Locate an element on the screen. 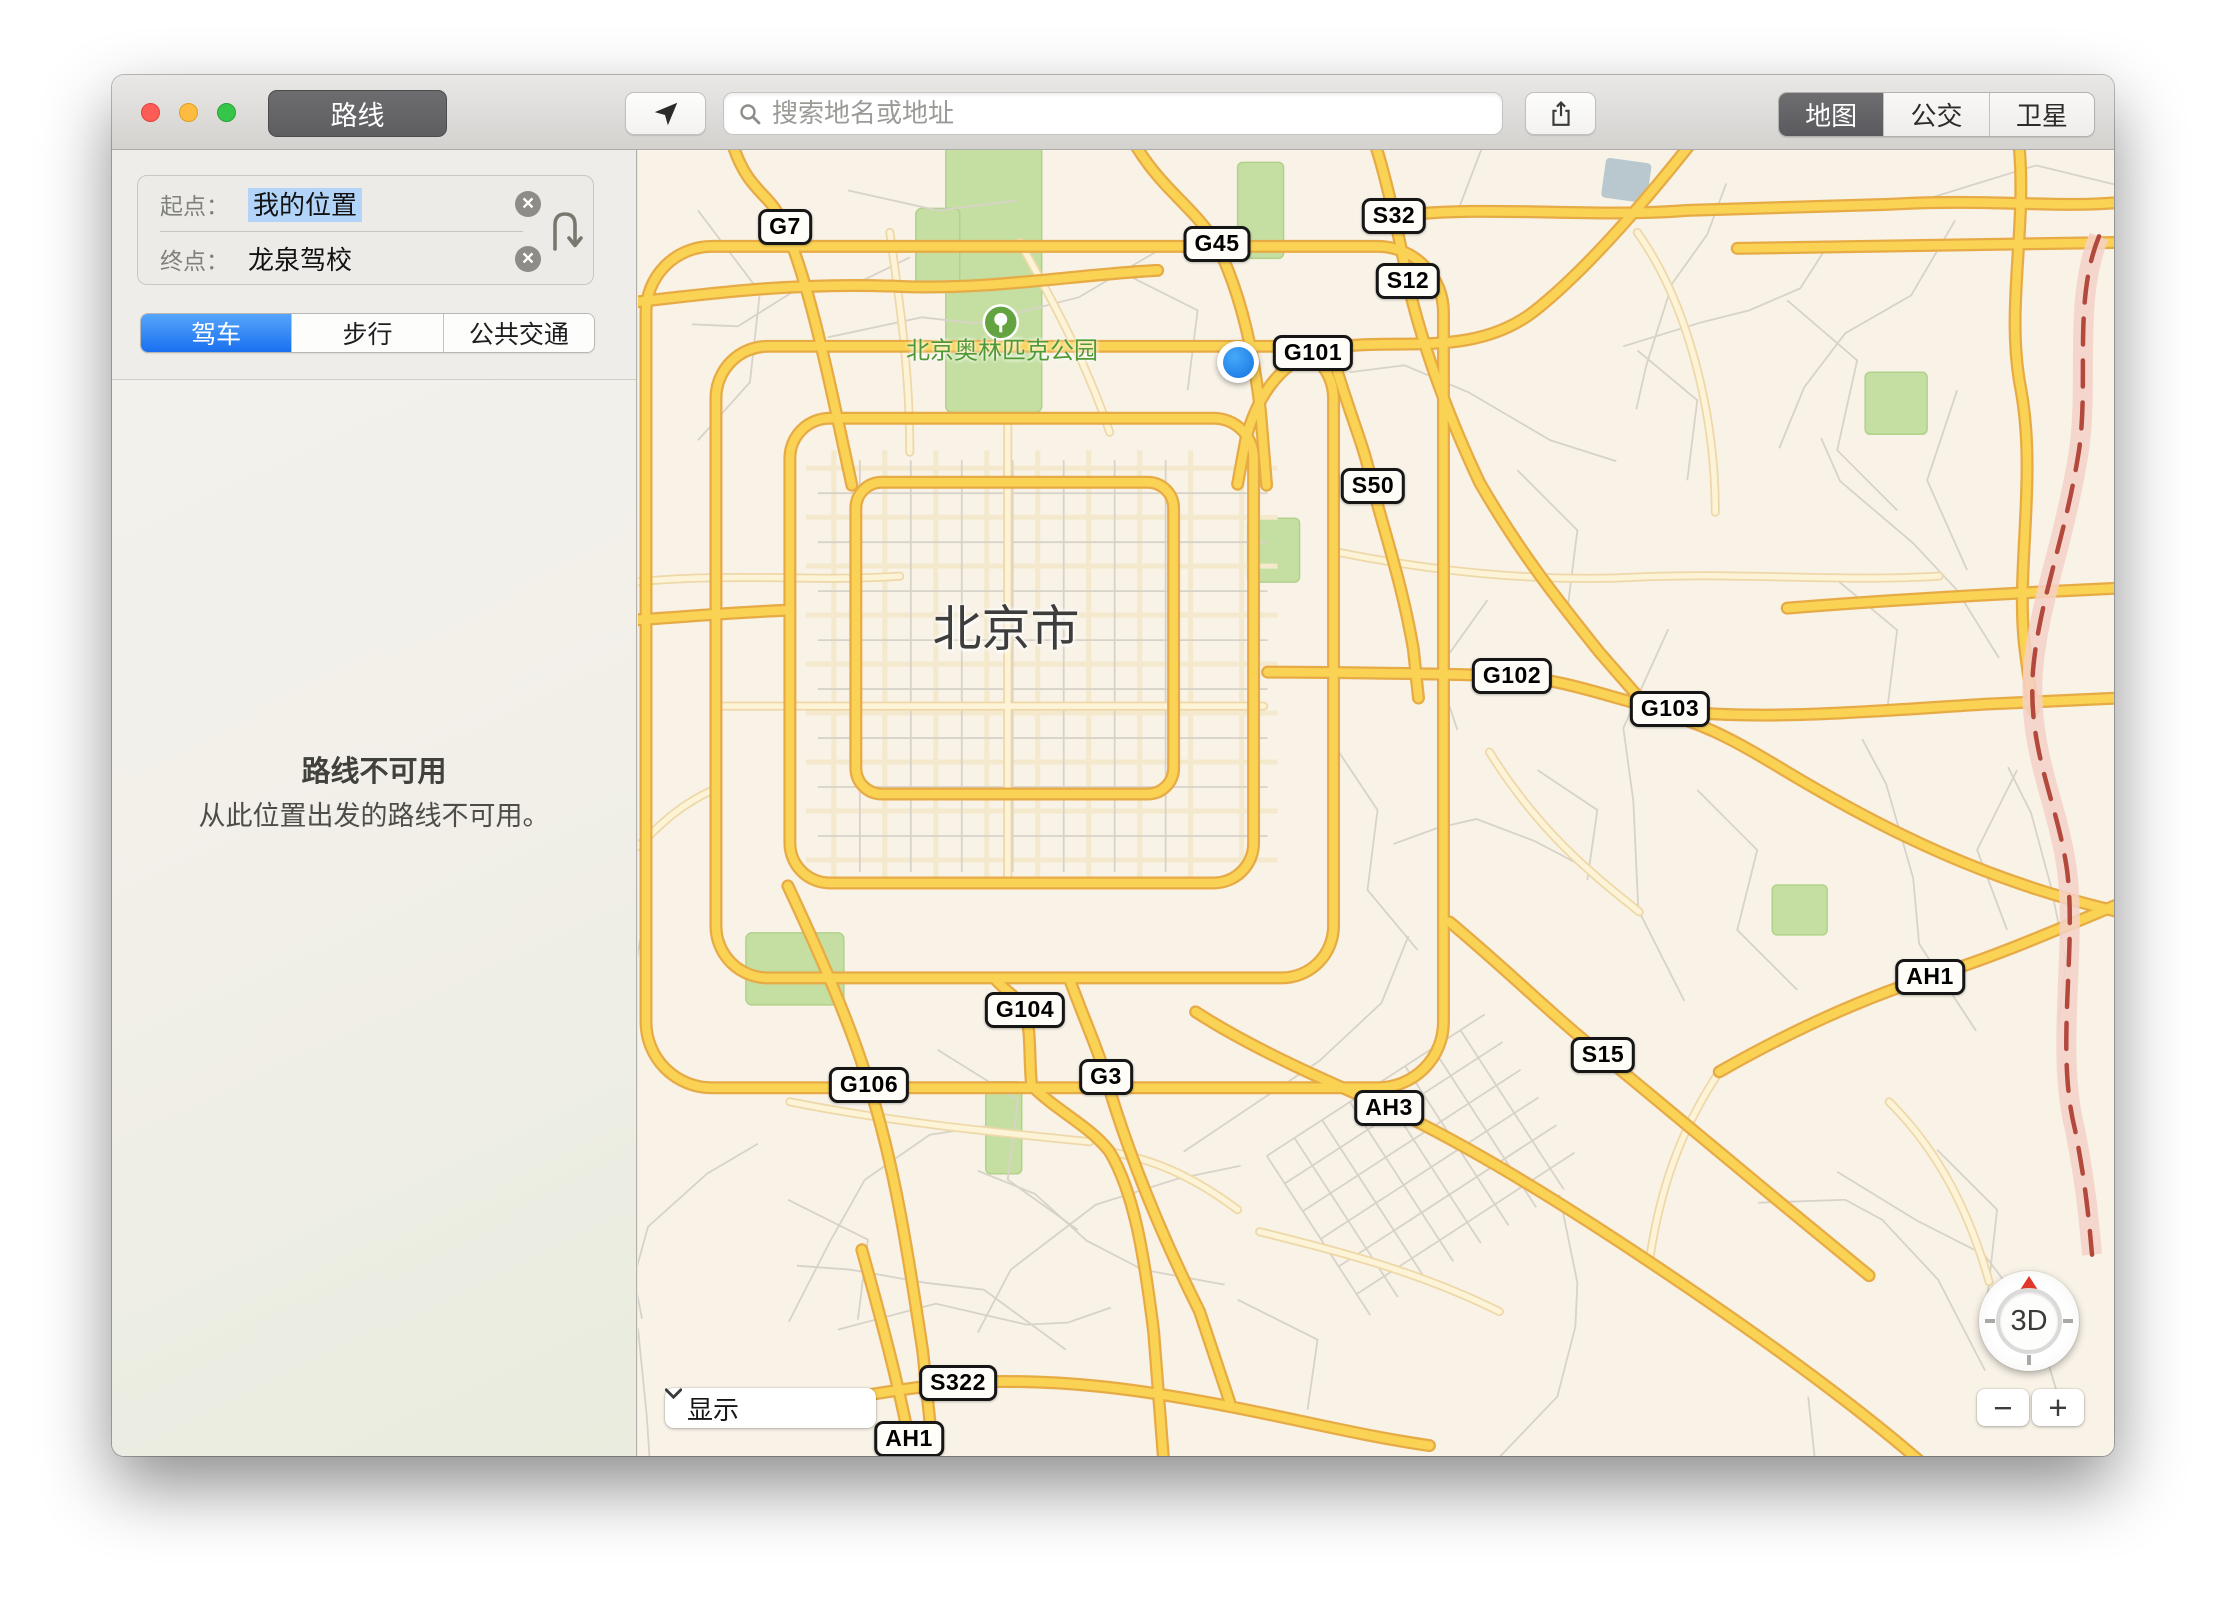 This screenshot has height=1604, width=2224. tab-satellite: 卫星 is located at coordinates (2041, 114).